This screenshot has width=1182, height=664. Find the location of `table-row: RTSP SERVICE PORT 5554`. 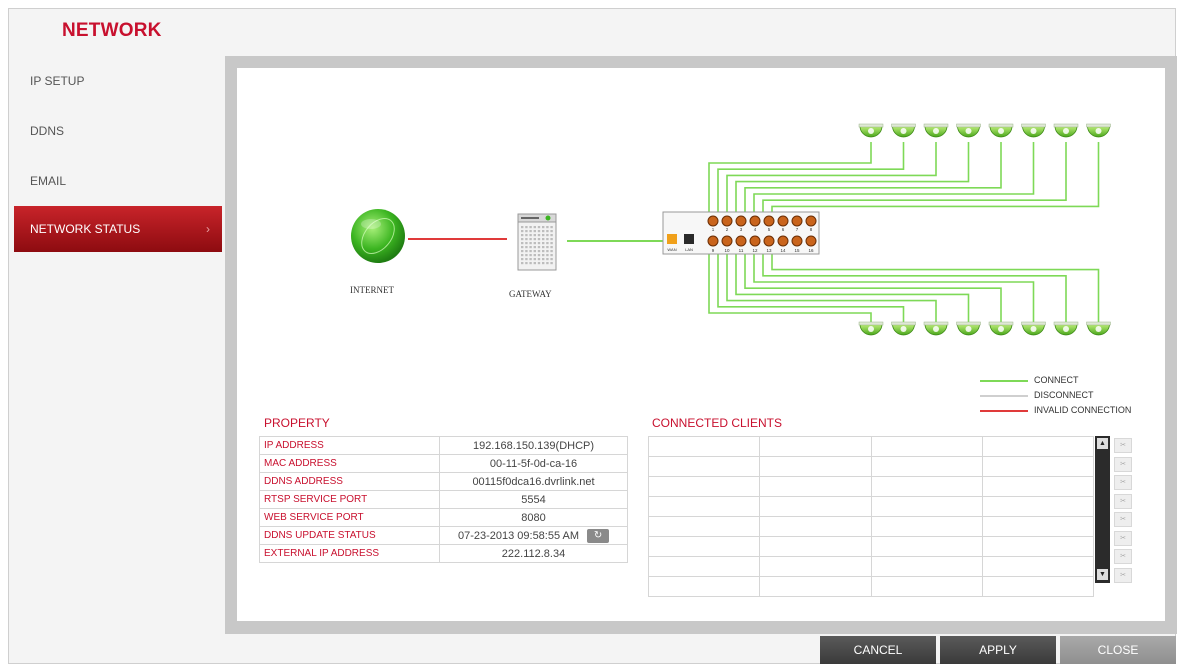

table-row: RTSP SERVICE PORT 5554 is located at coordinates (443, 499).